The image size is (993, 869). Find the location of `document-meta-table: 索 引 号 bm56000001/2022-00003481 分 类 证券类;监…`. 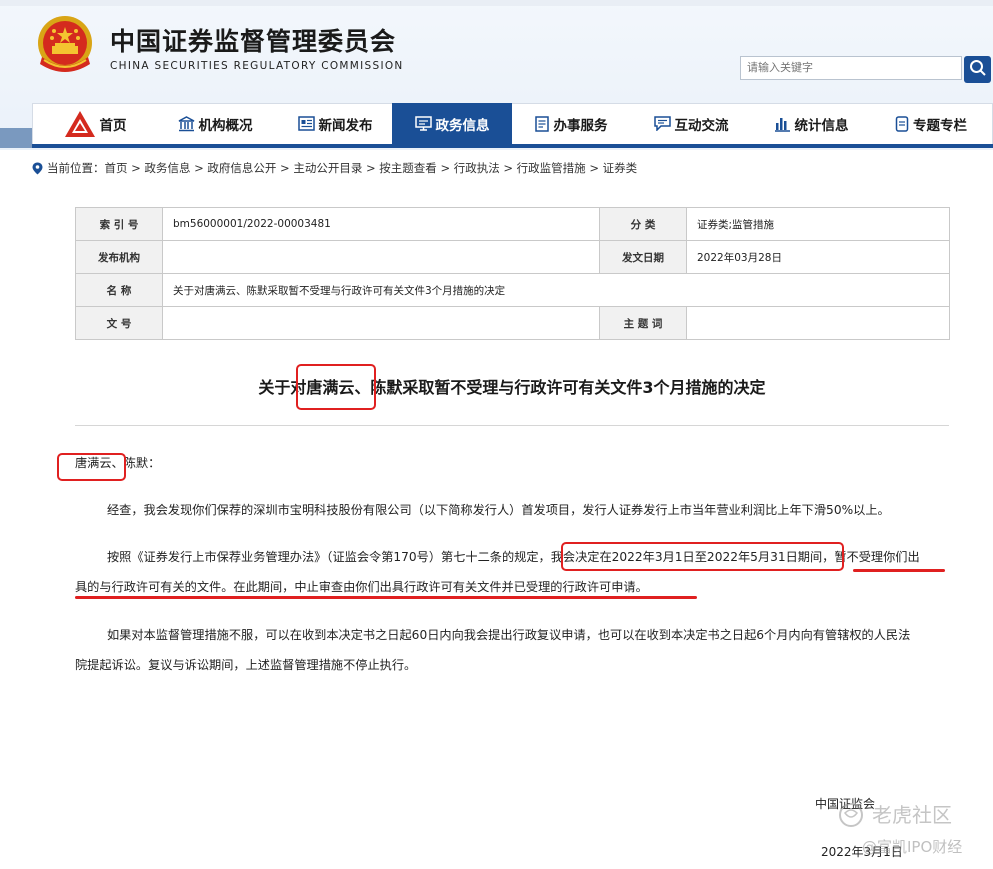

document-meta-table: 索 引 号 bm56000001/2022-00003481 分 类 证券类;监… is located at coordinates (512, 273).